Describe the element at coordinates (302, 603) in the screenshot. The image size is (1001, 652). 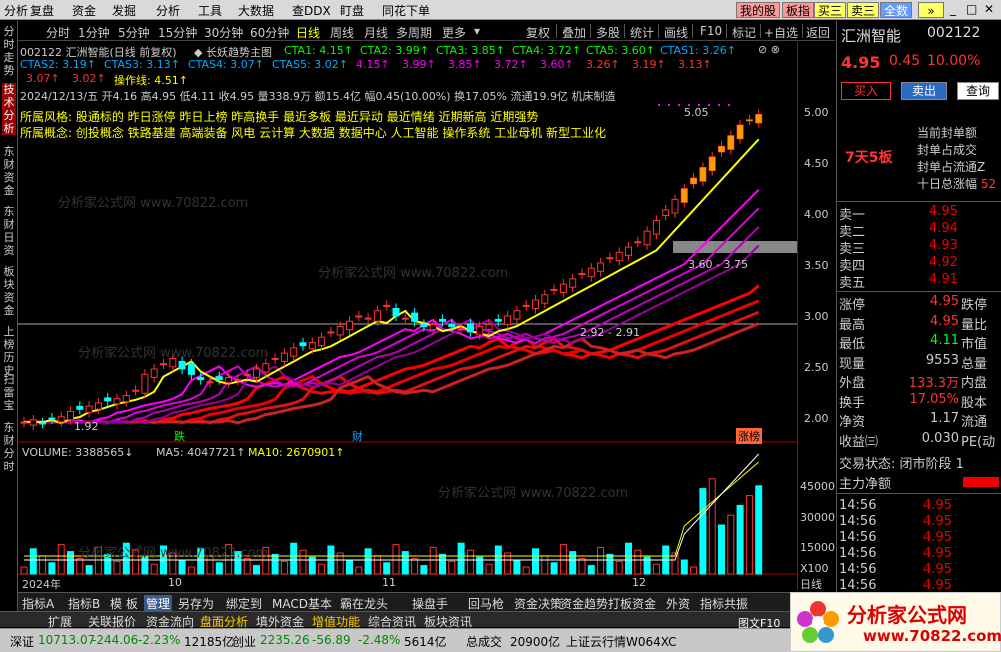
I see `tab-6: MACD基本` at that location.